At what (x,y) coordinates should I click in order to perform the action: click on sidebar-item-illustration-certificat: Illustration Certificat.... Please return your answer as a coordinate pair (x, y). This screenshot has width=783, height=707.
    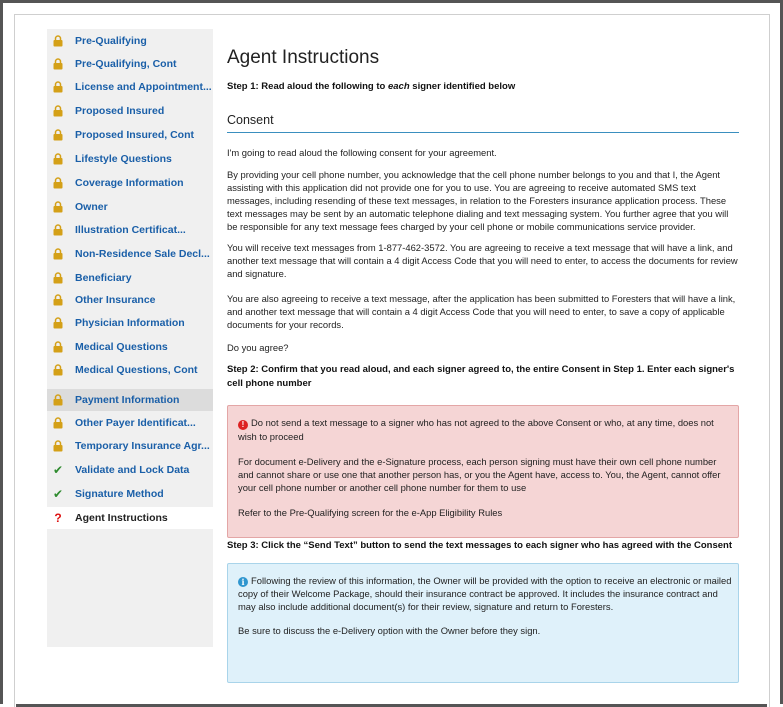
    Looking at the image, I should click on (130, 230).